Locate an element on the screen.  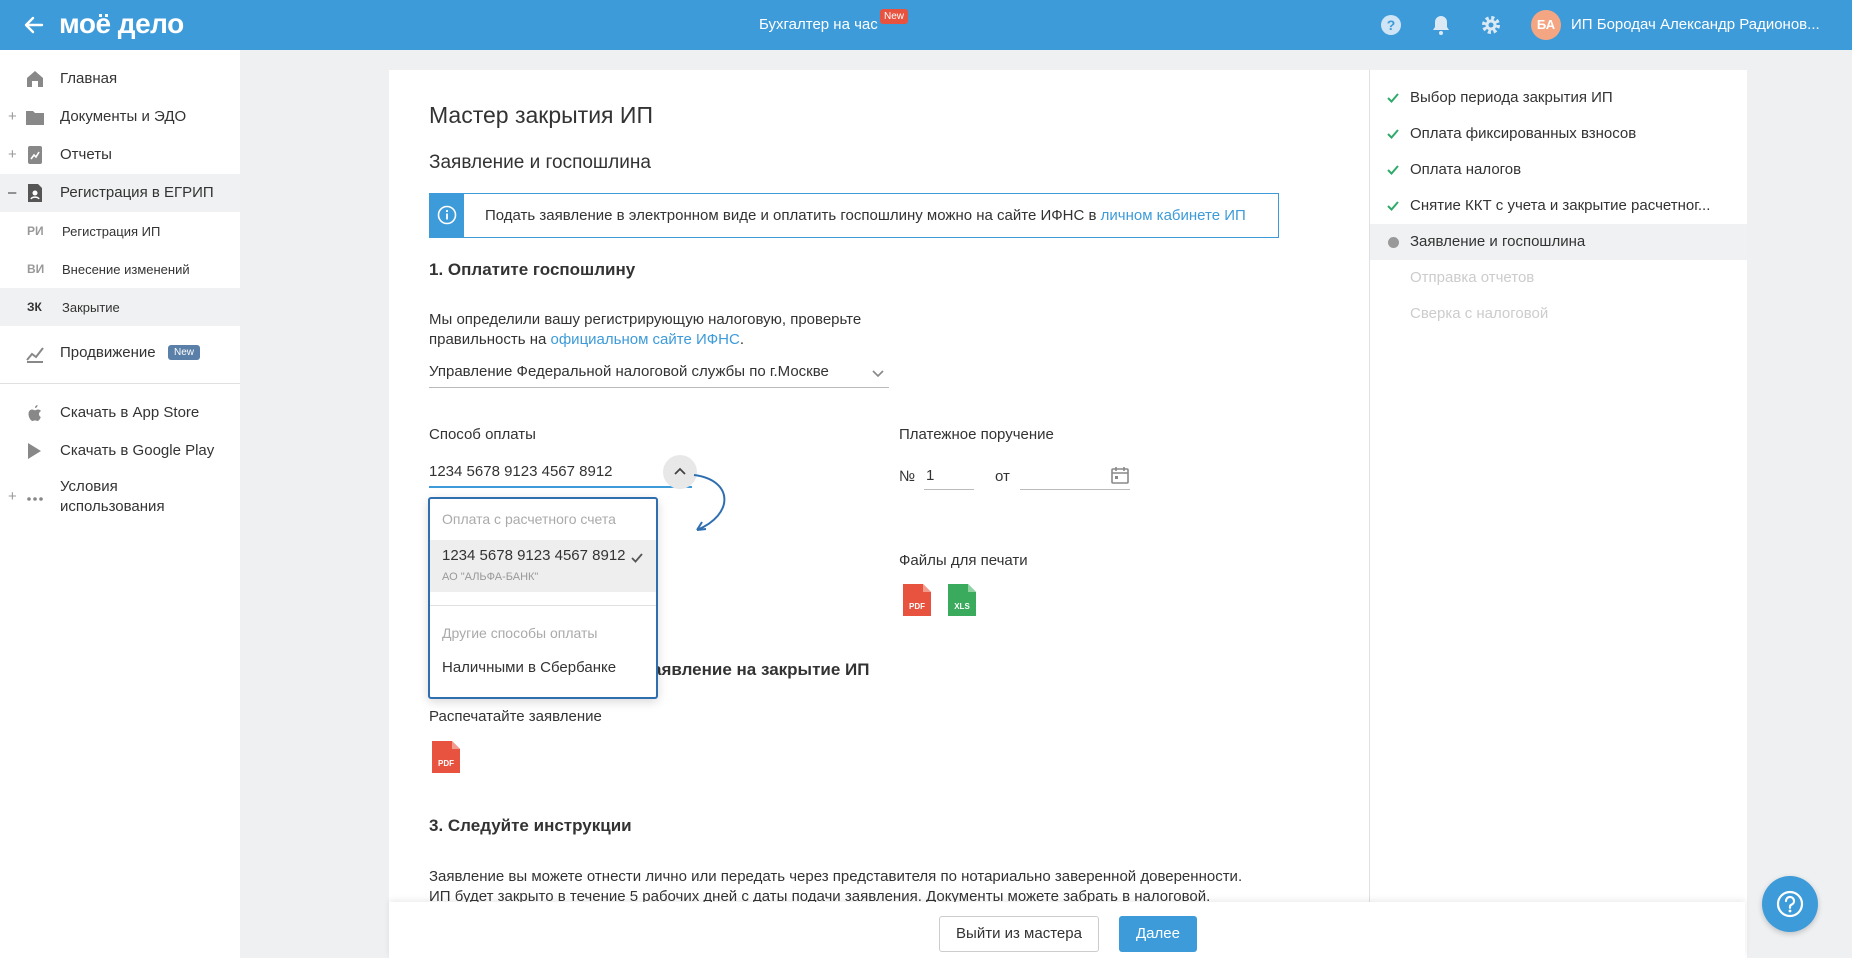
page-title: Мастер закрытия ИП is located at coordinates (541, 115).